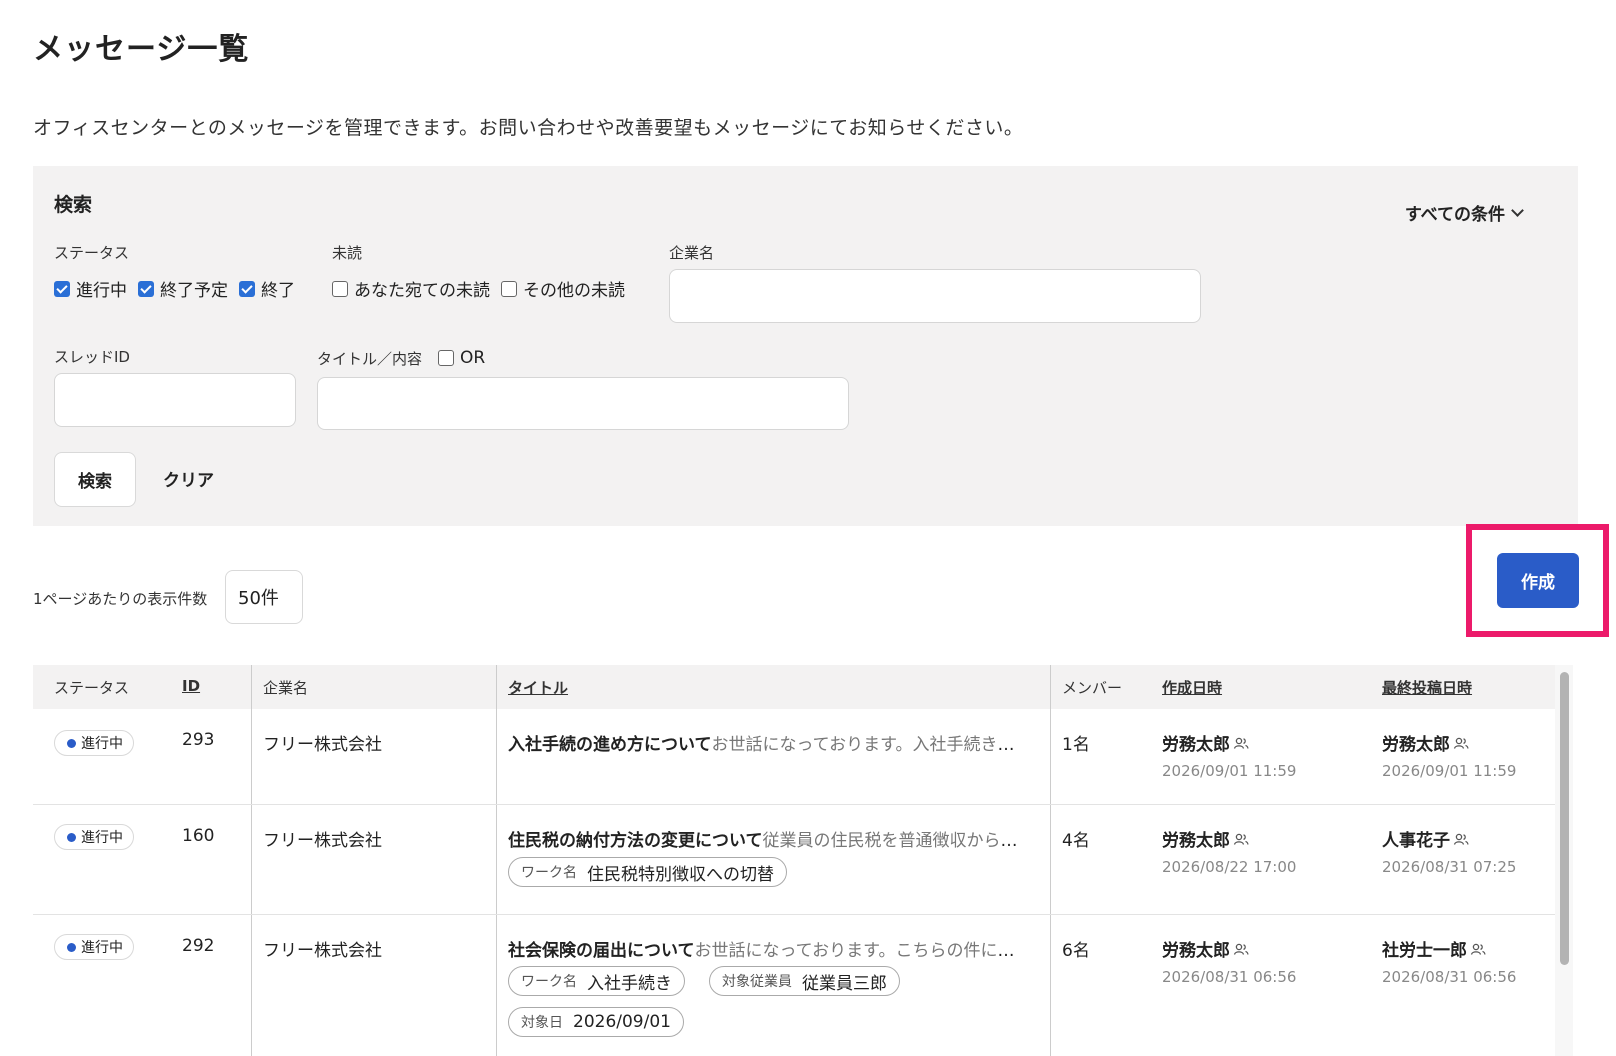  What do you see at coordinates (1229, 977) in the screenshot?
I see `row-created-at: 2026/08/31 06:56` at bounding box center [1229, 977].